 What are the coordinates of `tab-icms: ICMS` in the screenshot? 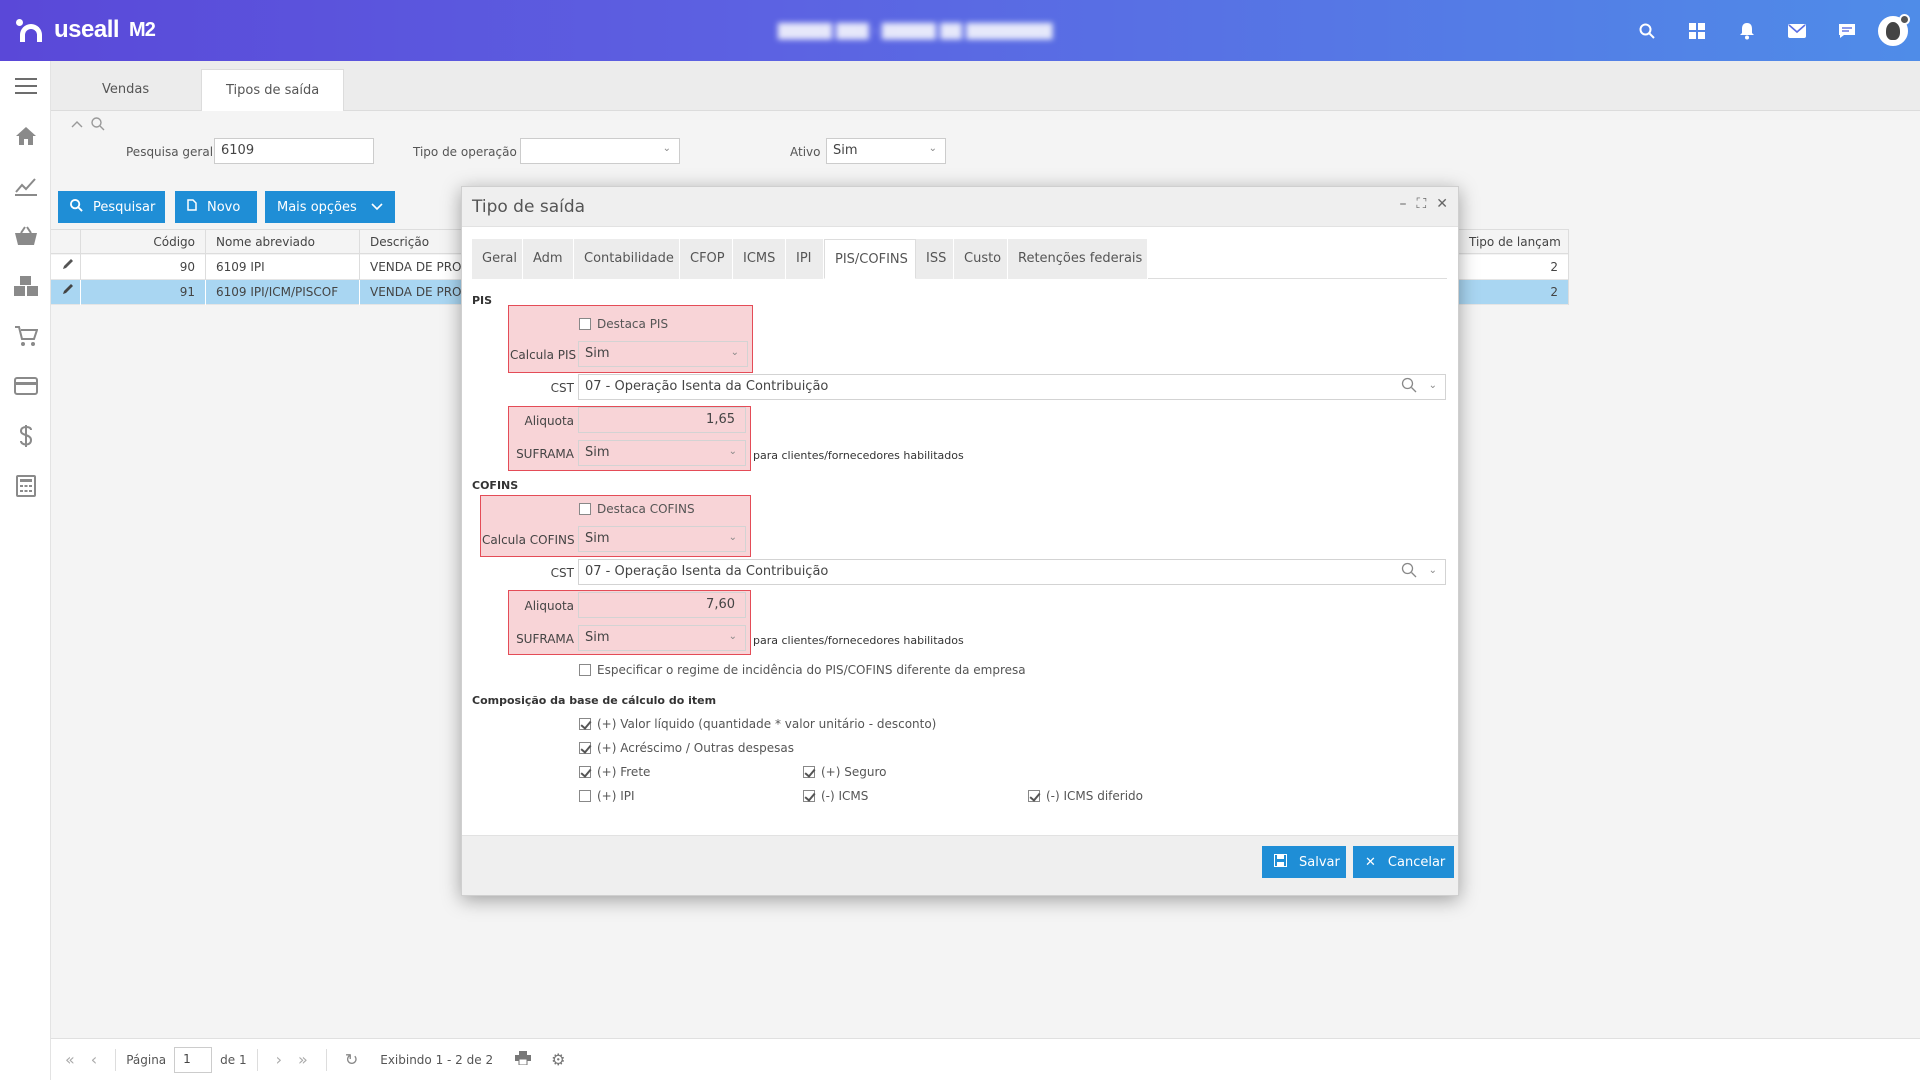 It's located at (759, 259).